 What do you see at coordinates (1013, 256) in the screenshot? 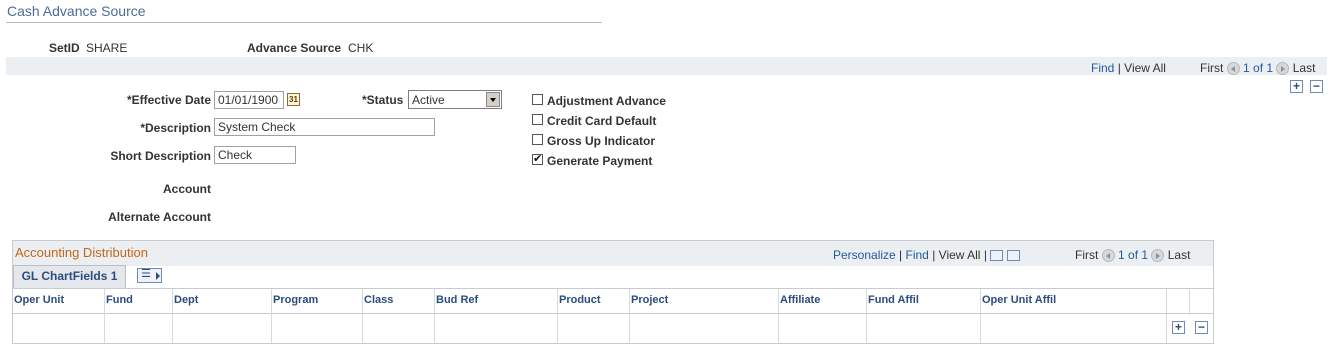
I see `download-spreadsheet-icon` at bounding box center [1013, 256].